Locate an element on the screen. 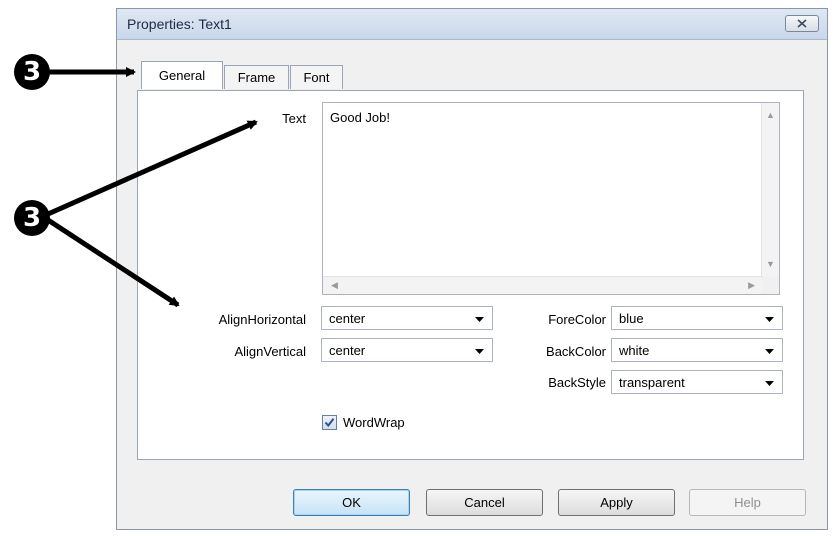 This screenshot has width=835, height=536. callout-arrows is located at coordinates (152, 187).